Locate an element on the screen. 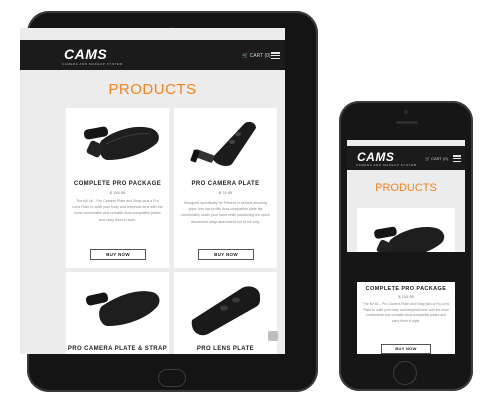 The height and width of the screenshot is (400, 500). tablet-navbar: CAMS CAMERA AND MAKEUP SYSTEM 🛒 CART (0) is located at coordinates (152, 55).